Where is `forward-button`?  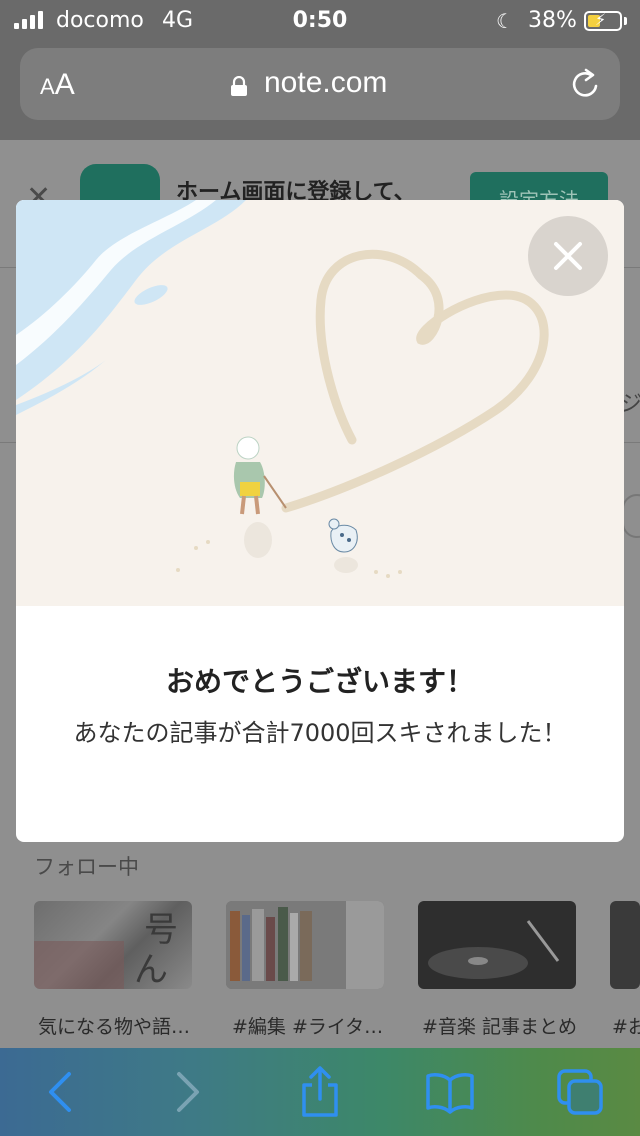 forward-button is located at coordinates (188, 1092).